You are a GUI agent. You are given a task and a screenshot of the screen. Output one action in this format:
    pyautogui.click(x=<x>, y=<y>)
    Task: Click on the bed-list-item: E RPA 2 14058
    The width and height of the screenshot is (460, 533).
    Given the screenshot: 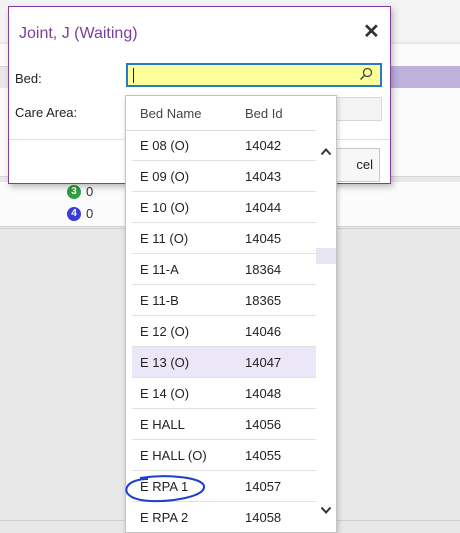 What is the action you would take?
    pyautogui.click(x=224, y=517)
    